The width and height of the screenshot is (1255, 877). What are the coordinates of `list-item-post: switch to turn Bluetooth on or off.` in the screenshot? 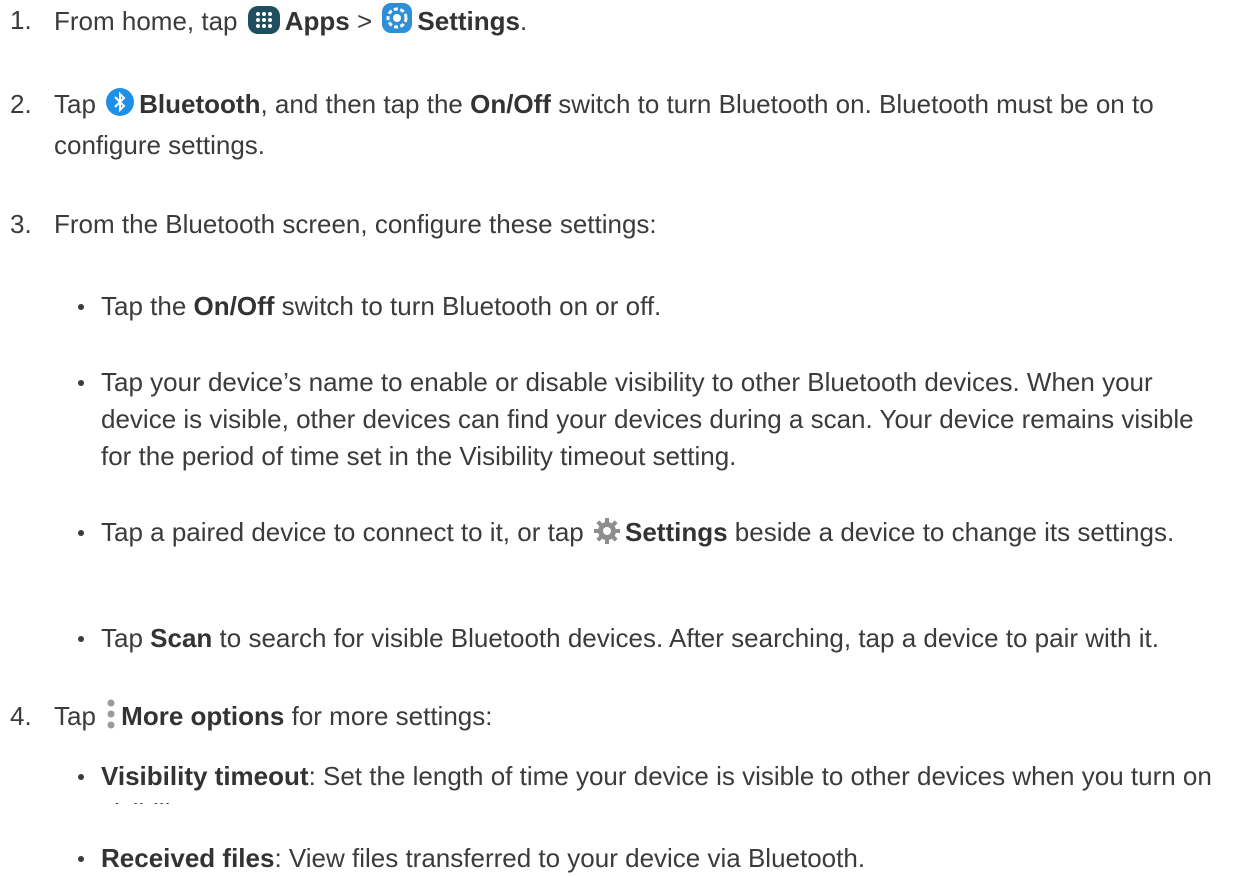 It's located at (471, 306).